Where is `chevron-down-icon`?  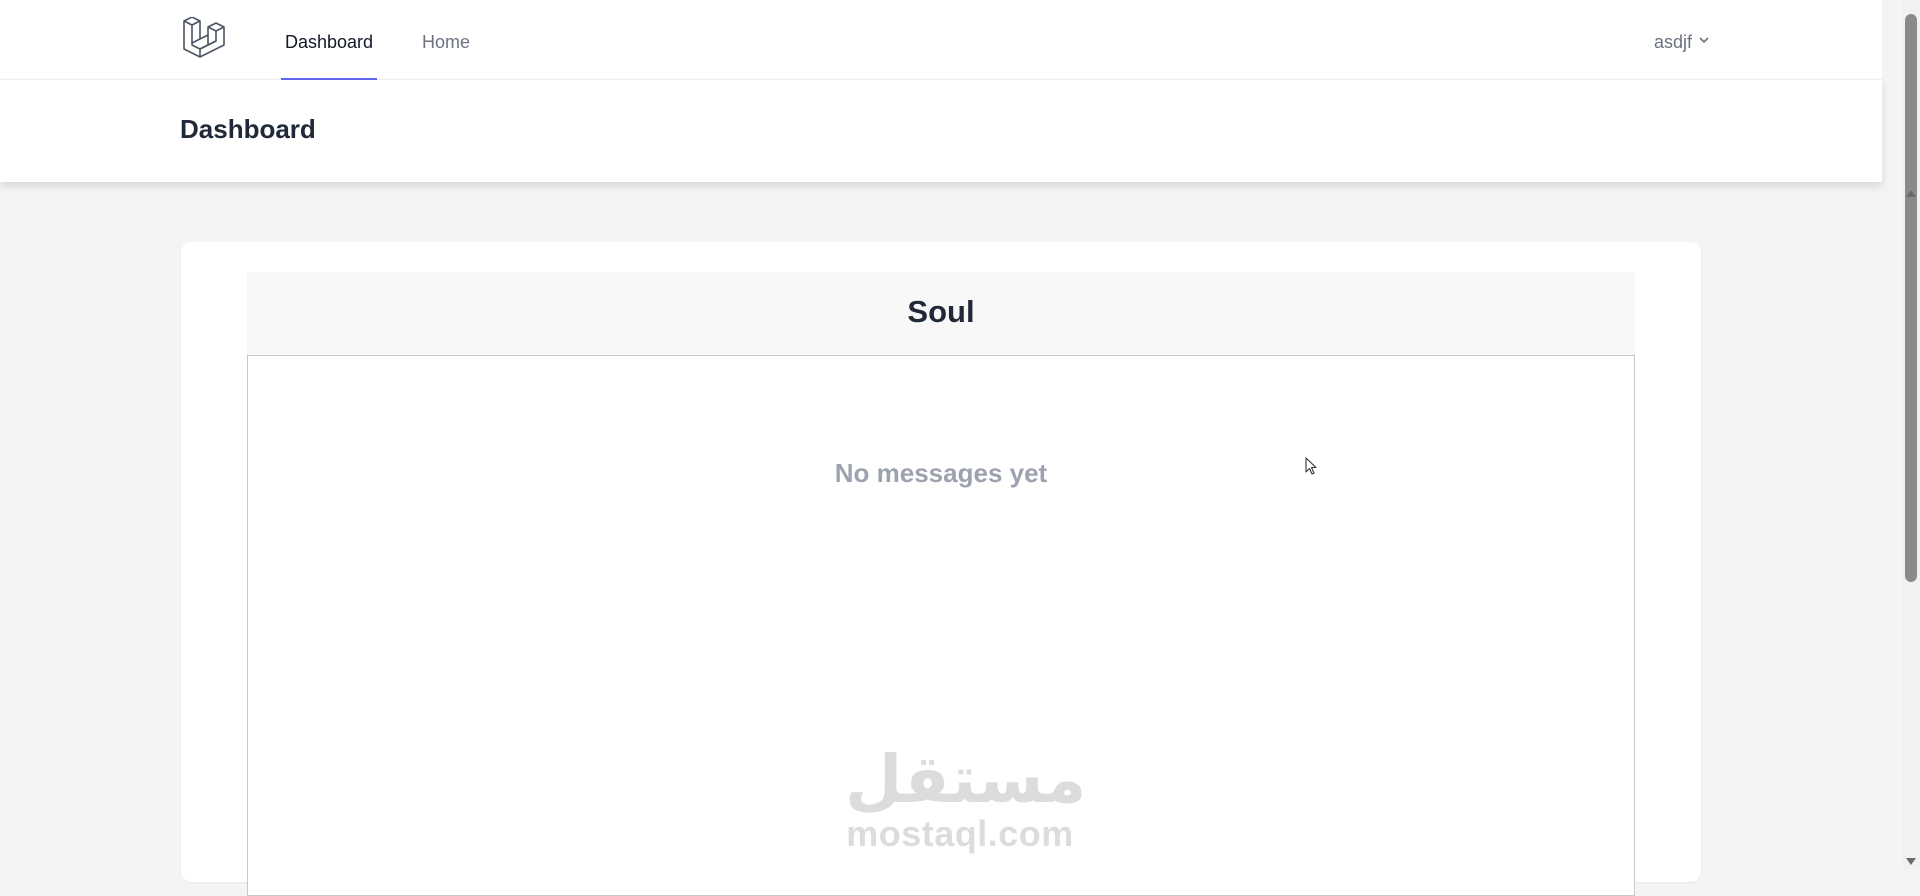 chevron-down-icon is located at coordinates (1701, 42).